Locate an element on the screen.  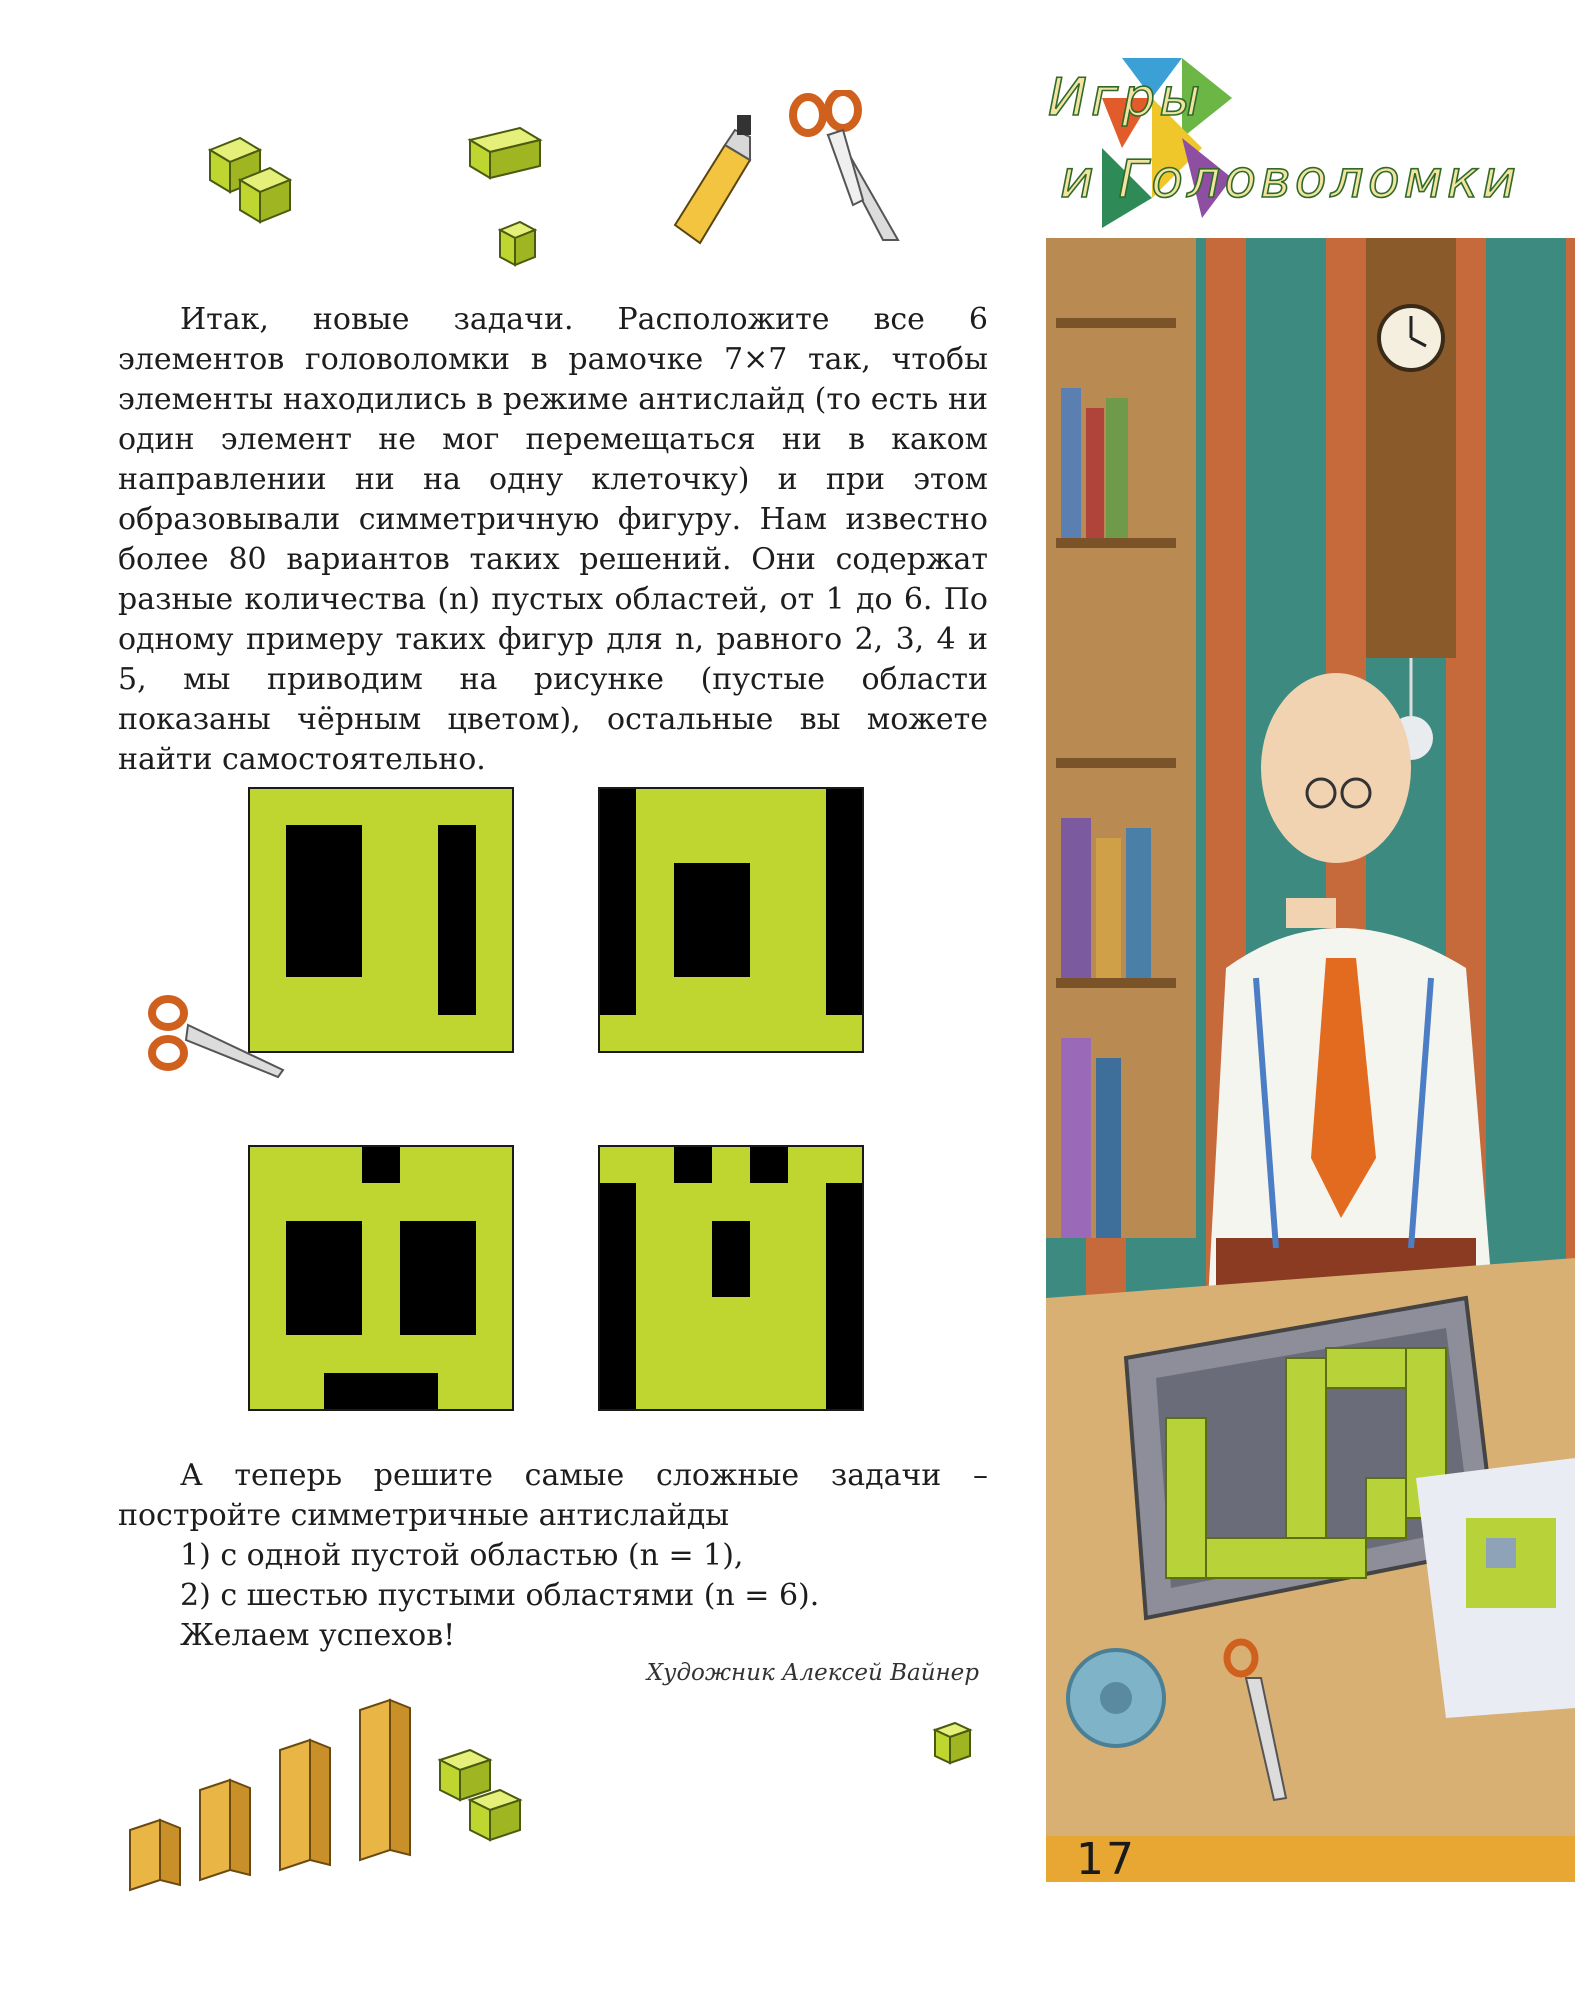
page-number-bar: 17 is located at coordinates (1310, 1859).